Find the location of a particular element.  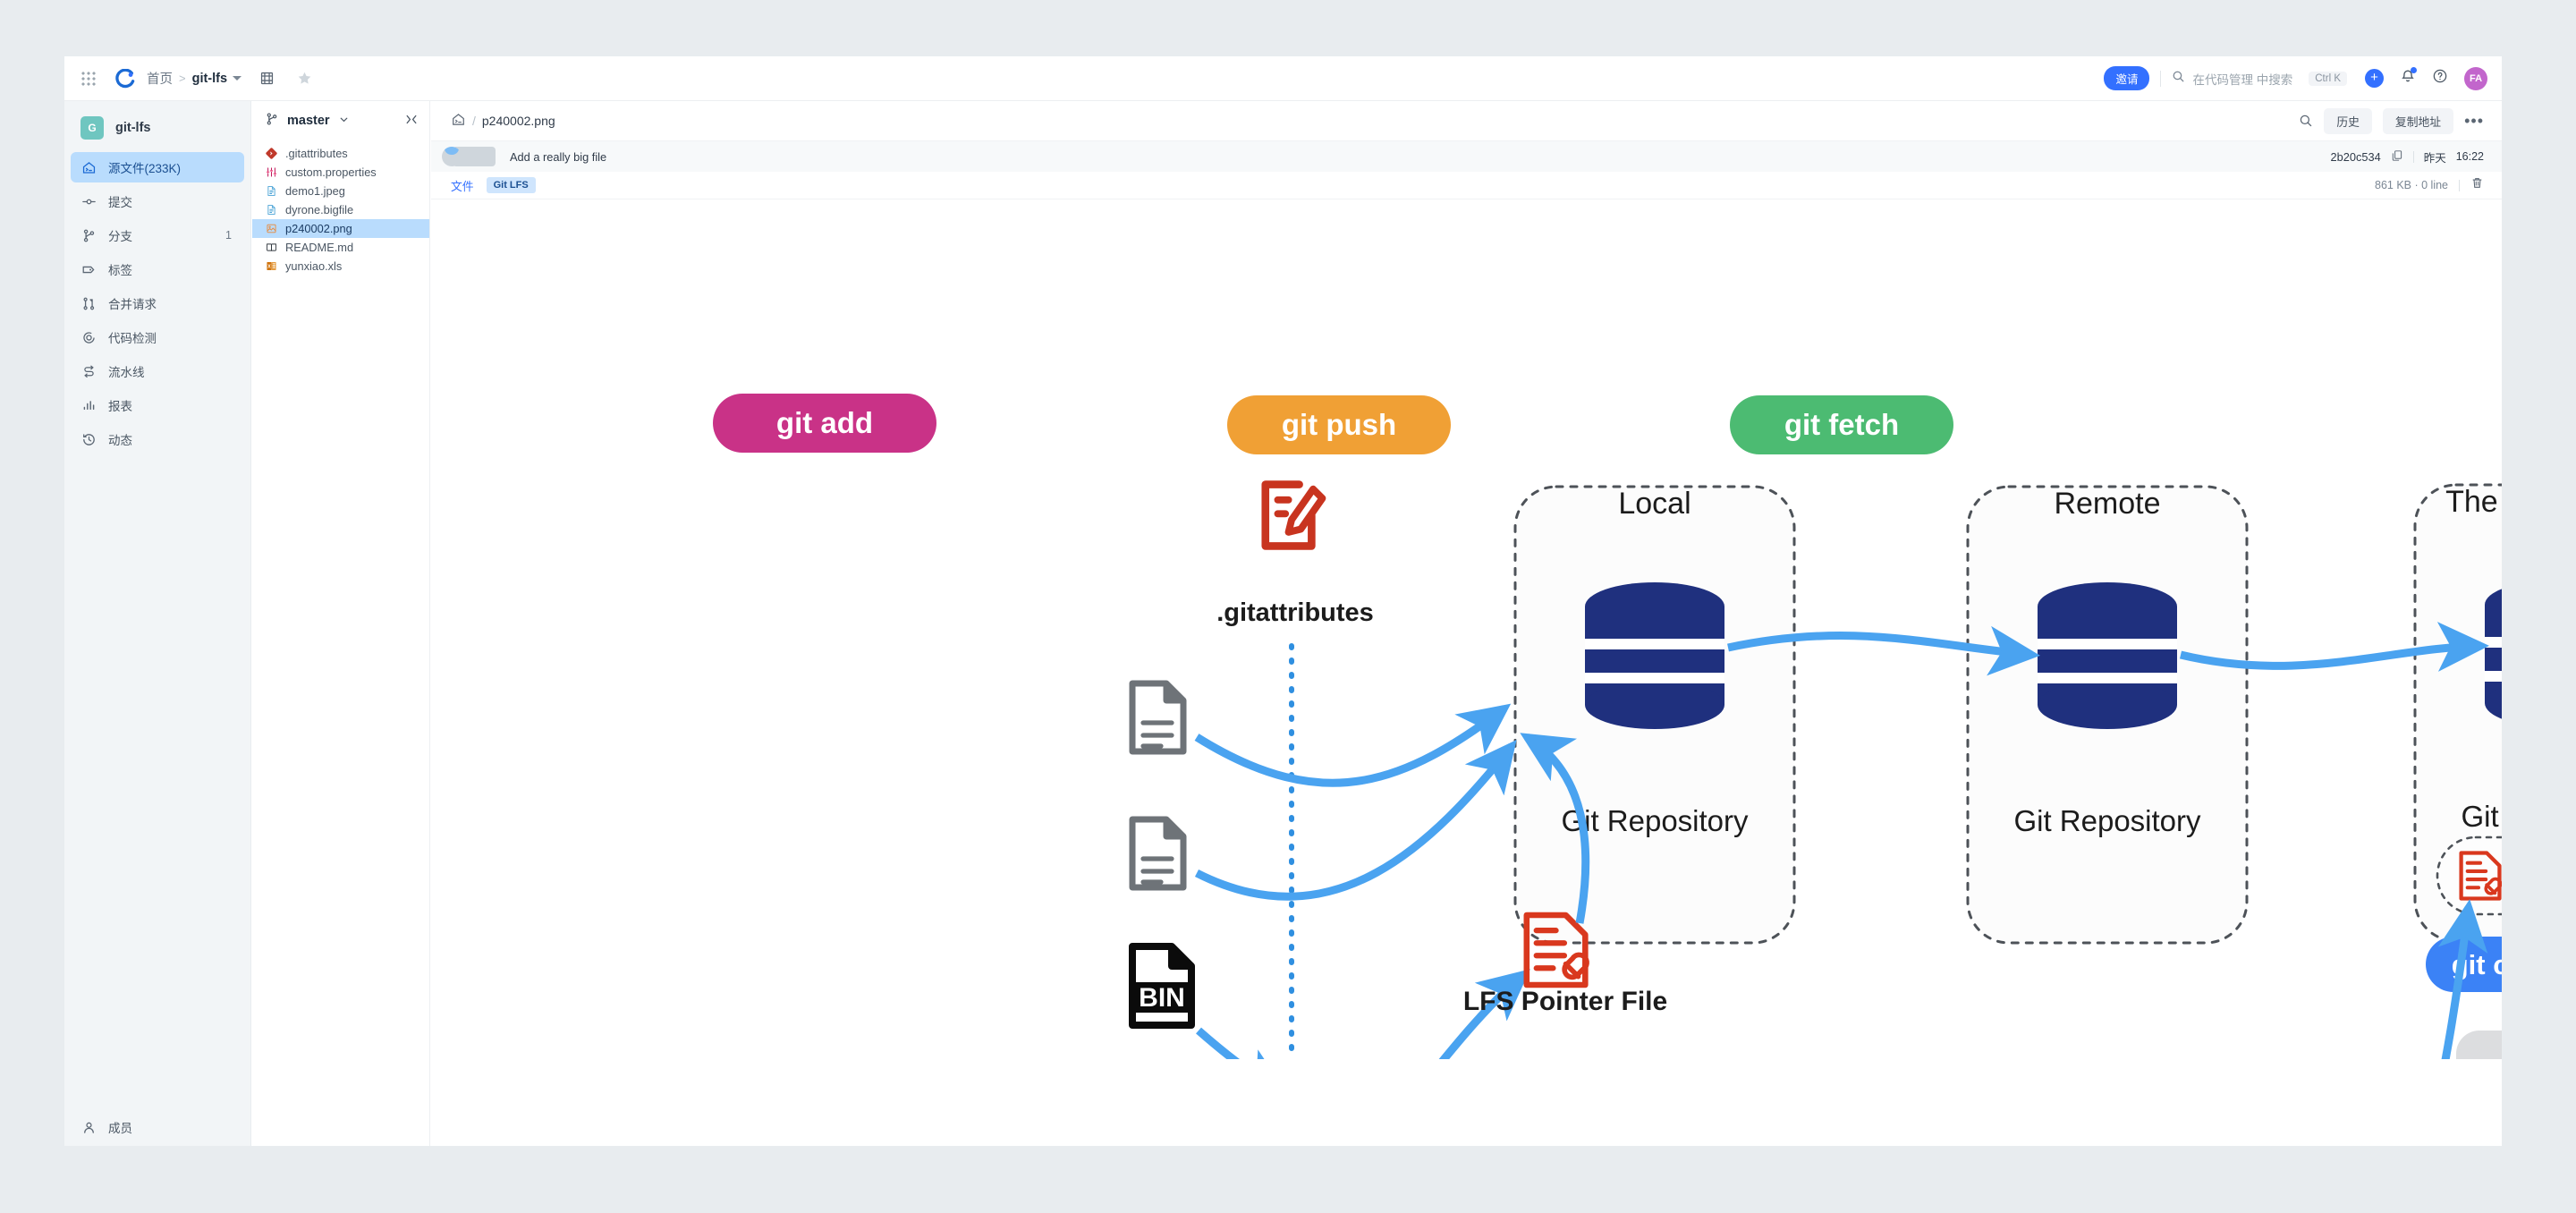

sidebar-item-label: 动态 is located at coordinates (120, 440).